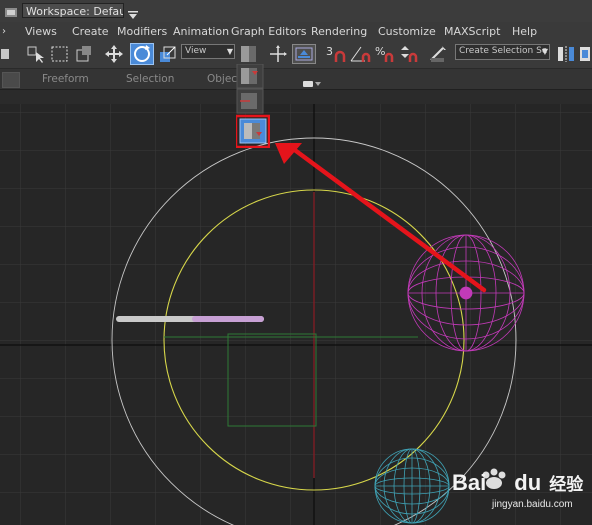  I want to click on menu-create: Create, so click(90, 31).